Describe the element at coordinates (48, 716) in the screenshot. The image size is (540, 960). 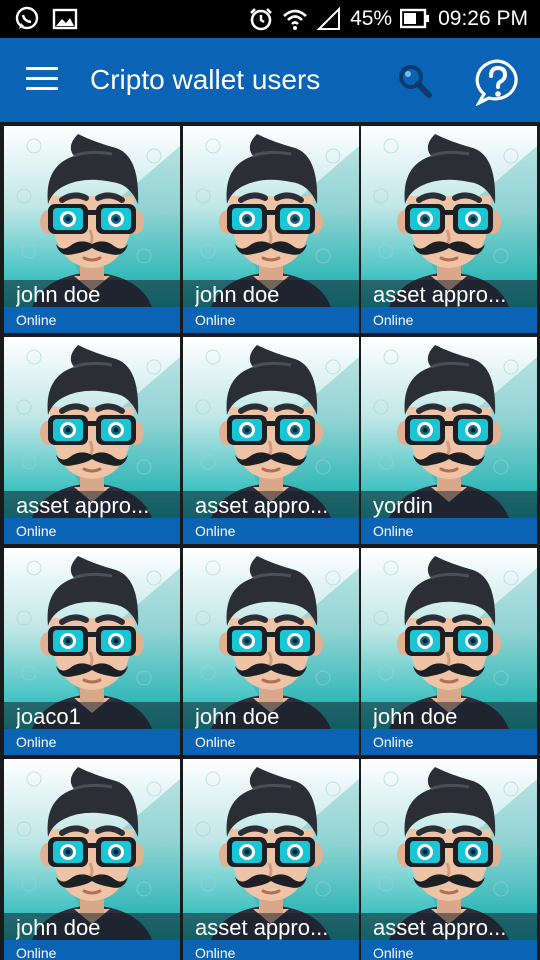
I see `user-name: joaco1` at that location.